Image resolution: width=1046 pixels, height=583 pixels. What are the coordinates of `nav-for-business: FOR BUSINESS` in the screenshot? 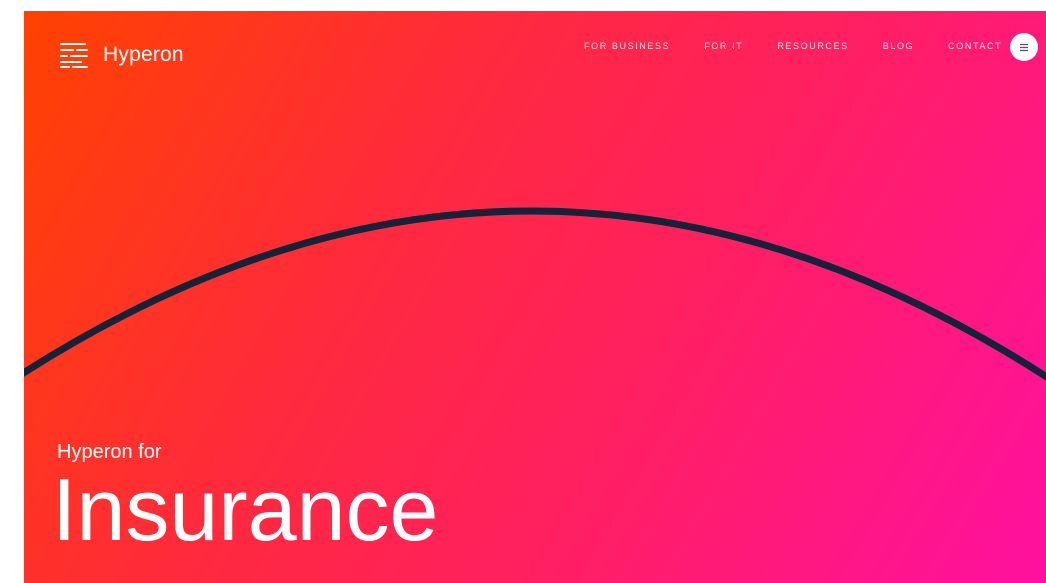 It's located at (627, 46).